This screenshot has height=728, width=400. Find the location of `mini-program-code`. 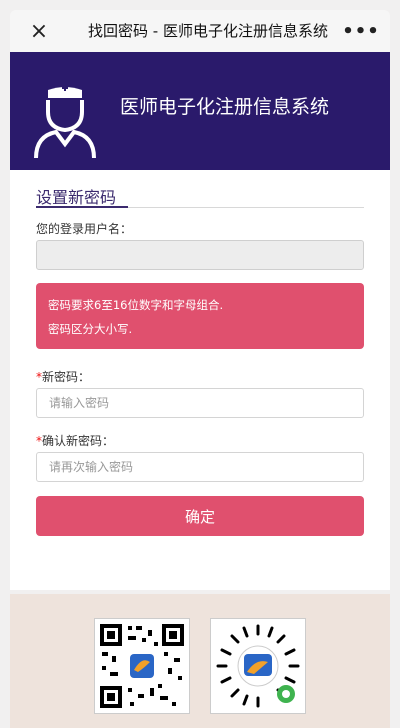

mini-program-code is located at coordinates (258, 666).